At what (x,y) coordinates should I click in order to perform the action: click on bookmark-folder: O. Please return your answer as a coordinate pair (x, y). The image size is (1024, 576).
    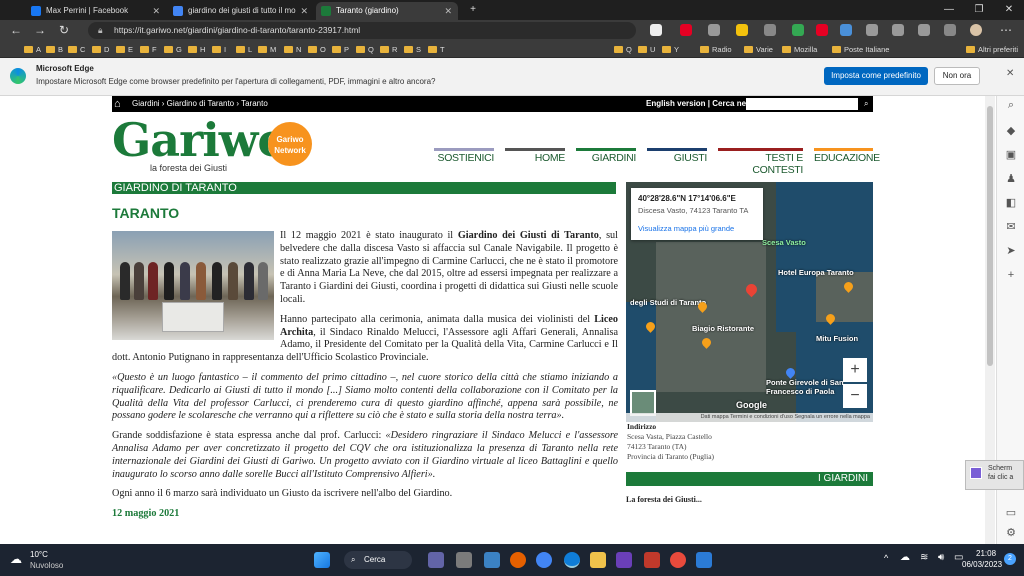
    Looking at the image, I should click on (317, 50).